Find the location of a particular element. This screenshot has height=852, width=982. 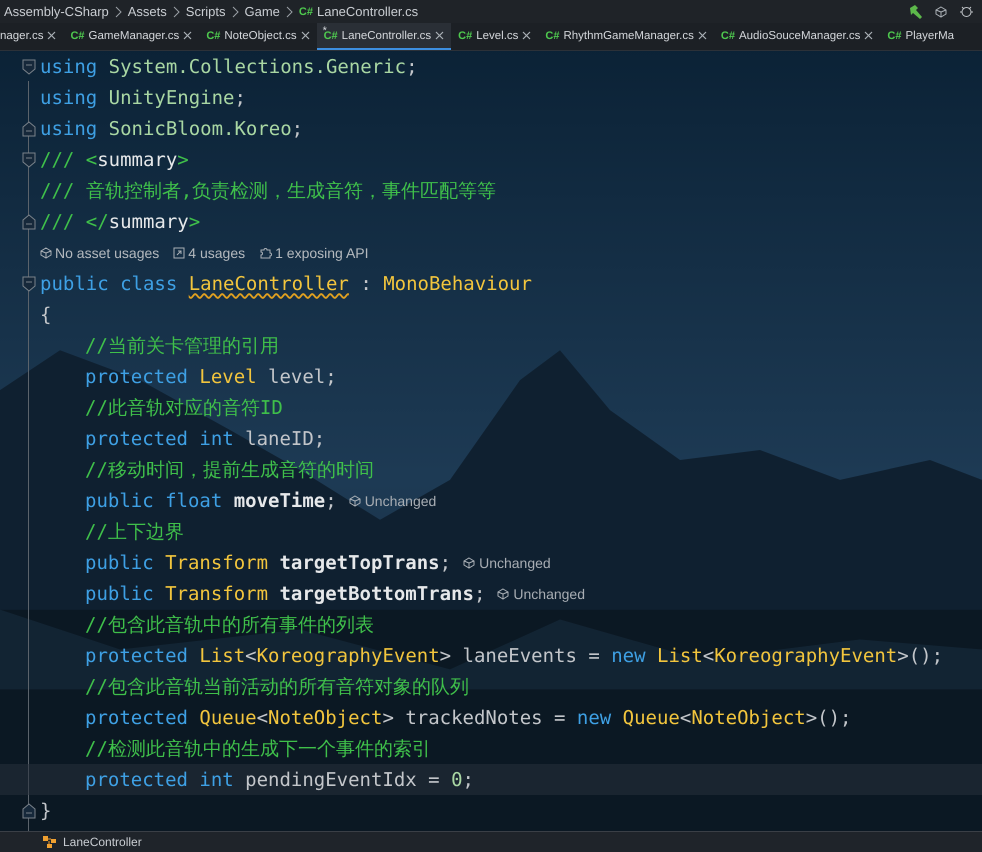

editor-tab: C# PlayerMa is located at coordinates (921, 36).